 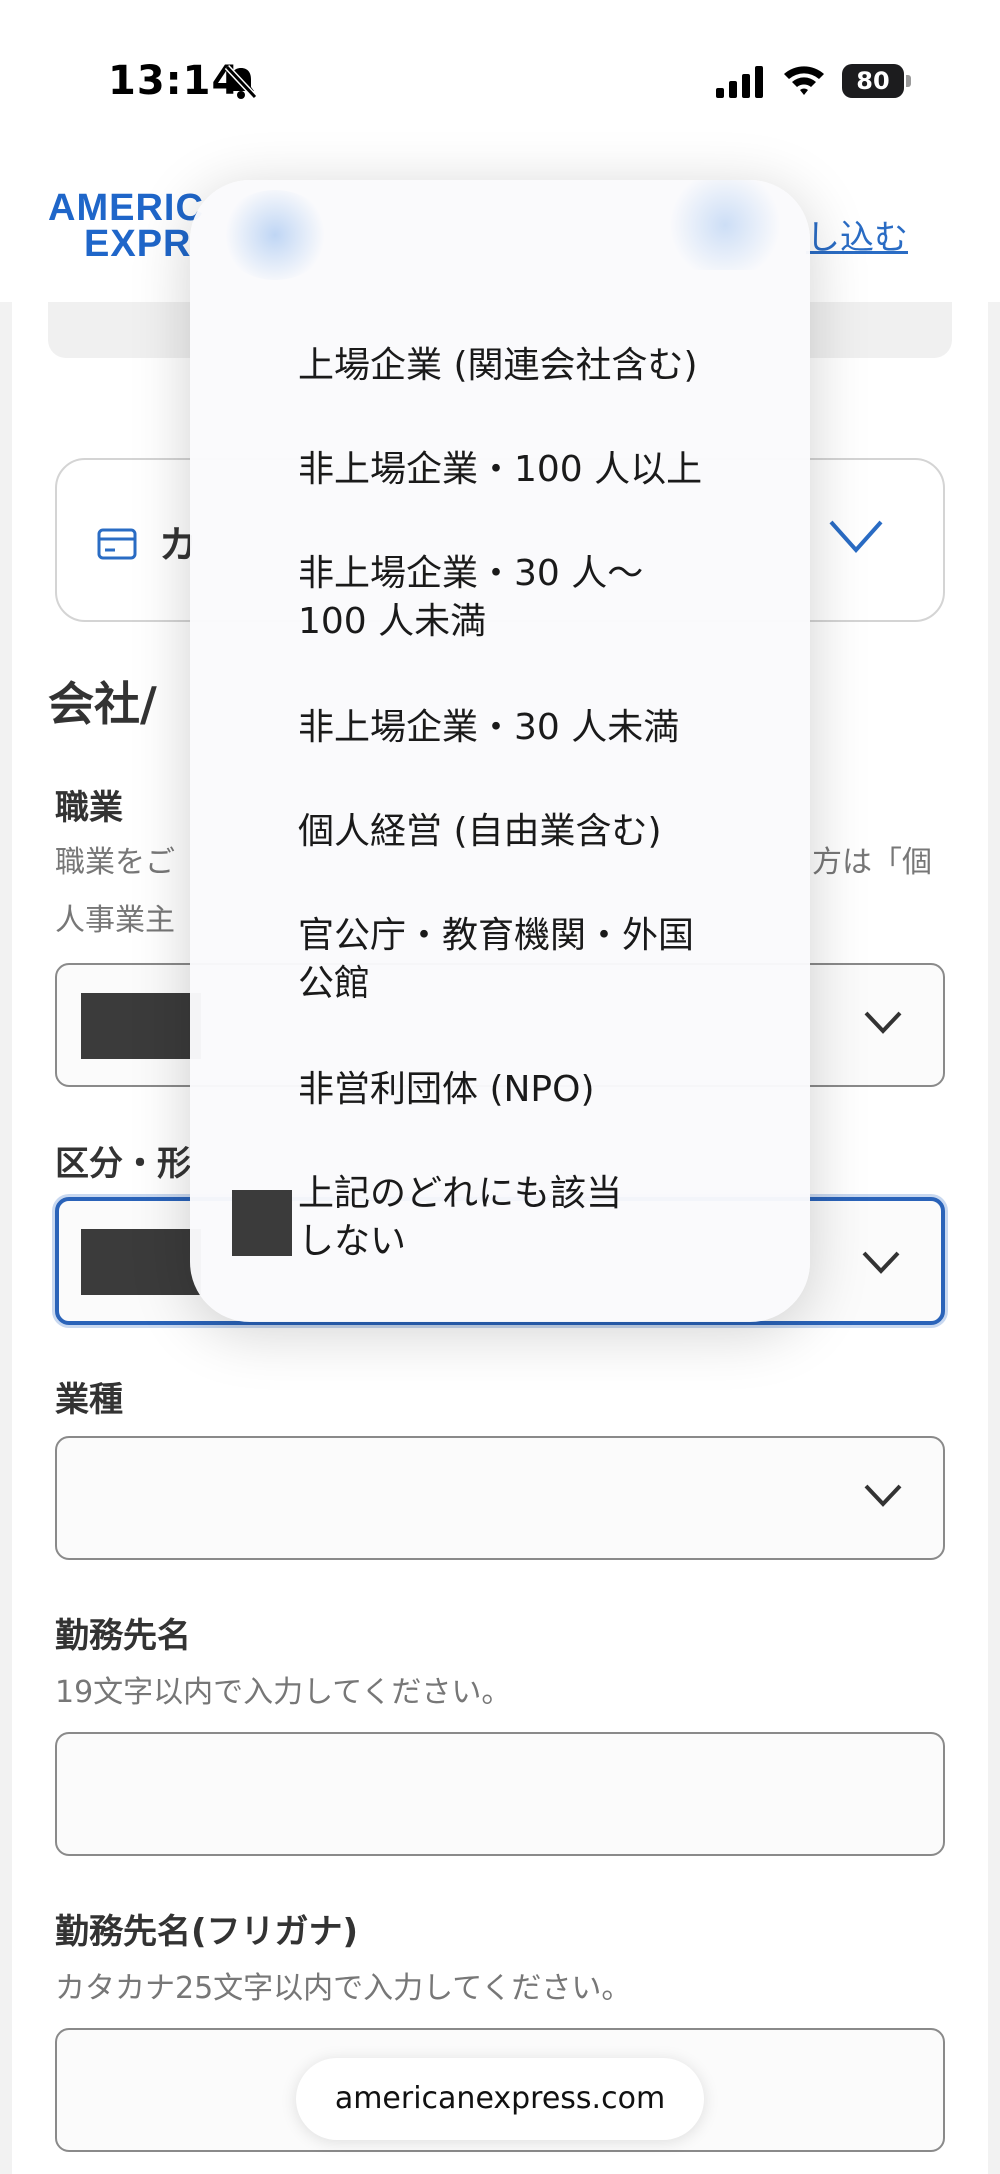 I want to click on occupation-label: 職業, so click(x=89, y=808).